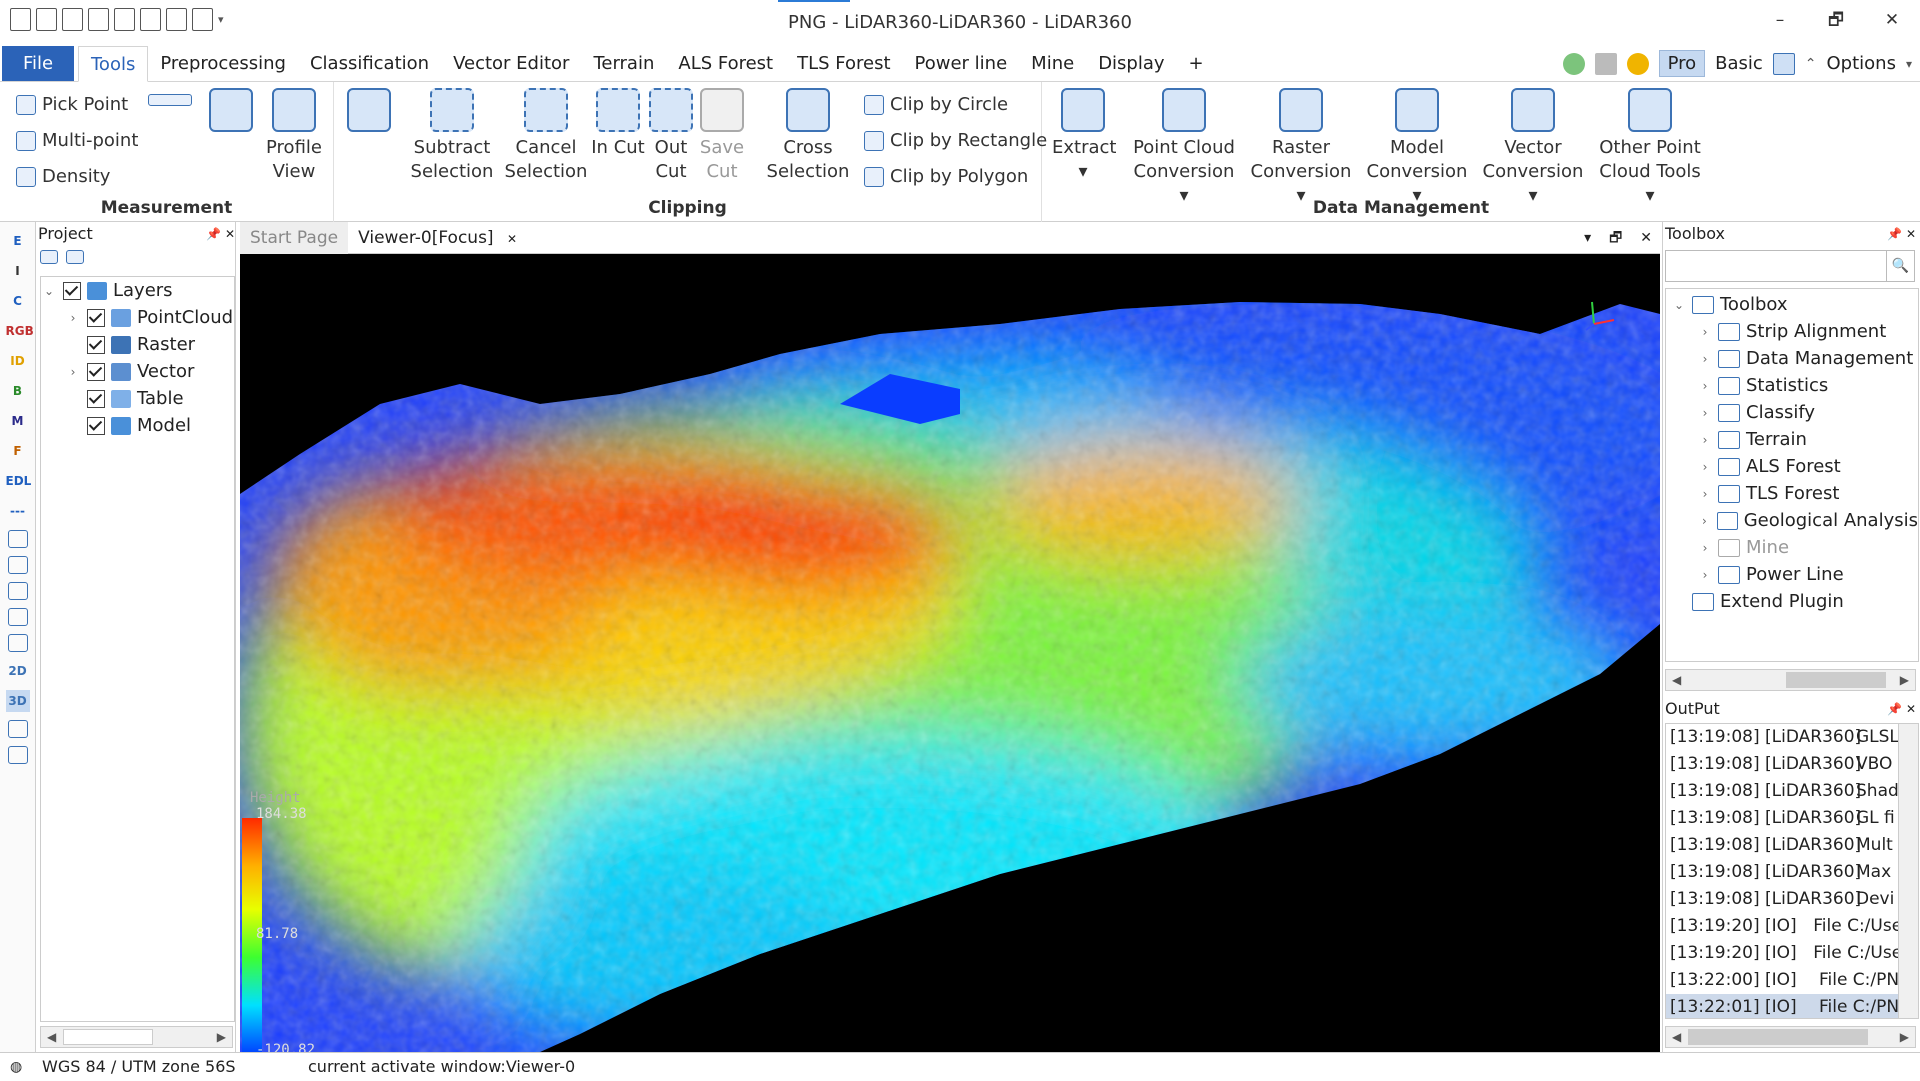 This screenshot has width=1920, height=1081. What do you see at coordinates (1739, 63) in the screenshot?
I see `basic-mode-button: Basic` at bounding box center [1739, 63].